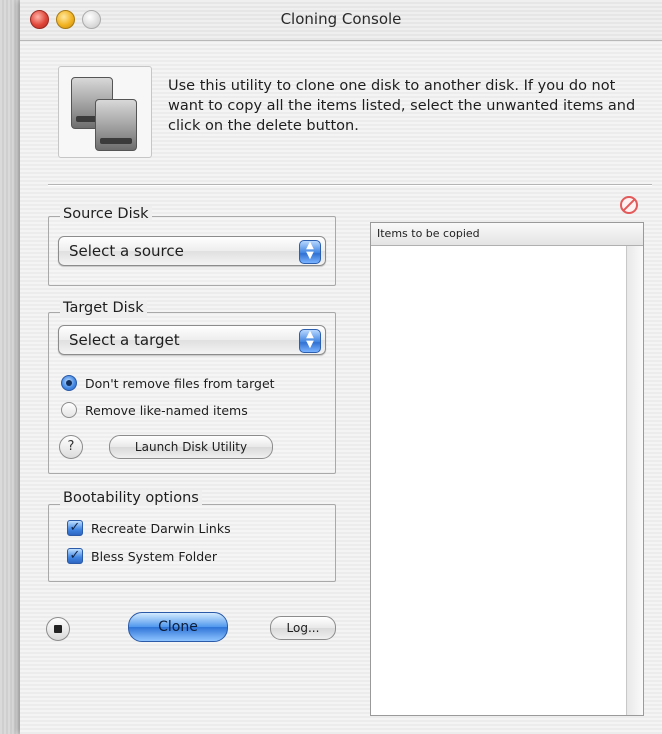 The height and width of the screenshot is (734, 662). Describe the element at coordinates (154, 556) in the screenshot. I see `bless-system-folder-label: Bless System Folder` at that location.